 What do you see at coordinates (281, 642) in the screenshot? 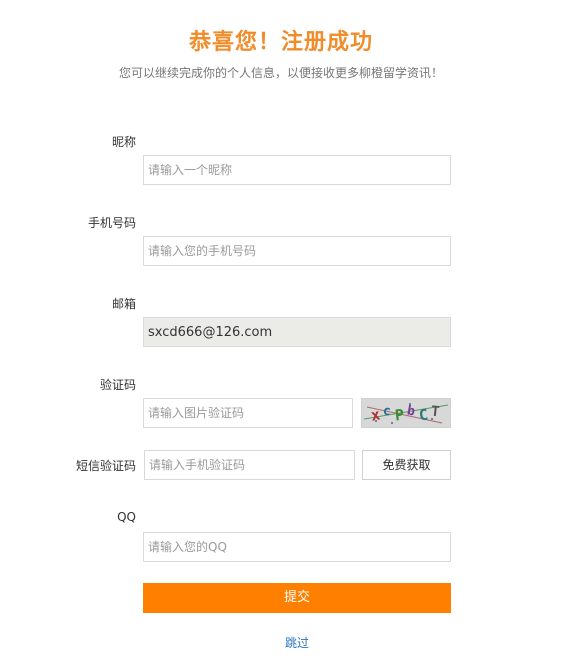
I see `skip-link: 跳过` at bounding box center [281, 642].